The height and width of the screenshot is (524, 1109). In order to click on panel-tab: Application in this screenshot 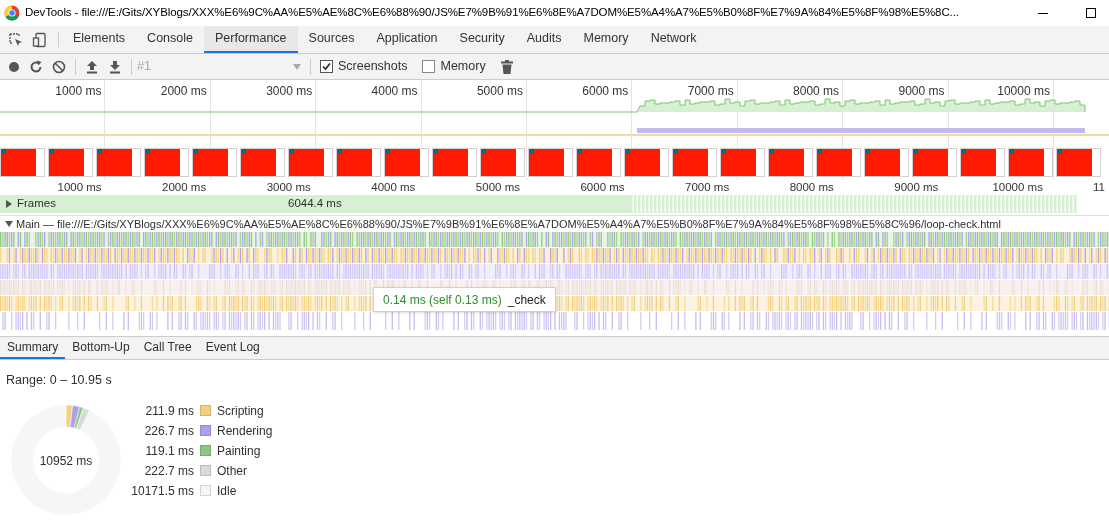, I will do `click(407, 39)`.